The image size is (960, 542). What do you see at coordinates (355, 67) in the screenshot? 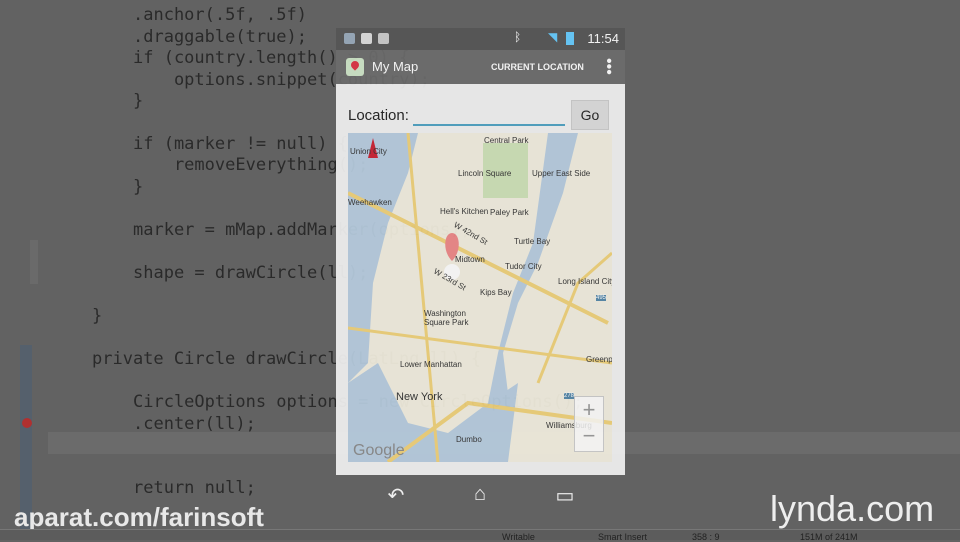
I see `map-app-icon` at bounding box center [355, 67].